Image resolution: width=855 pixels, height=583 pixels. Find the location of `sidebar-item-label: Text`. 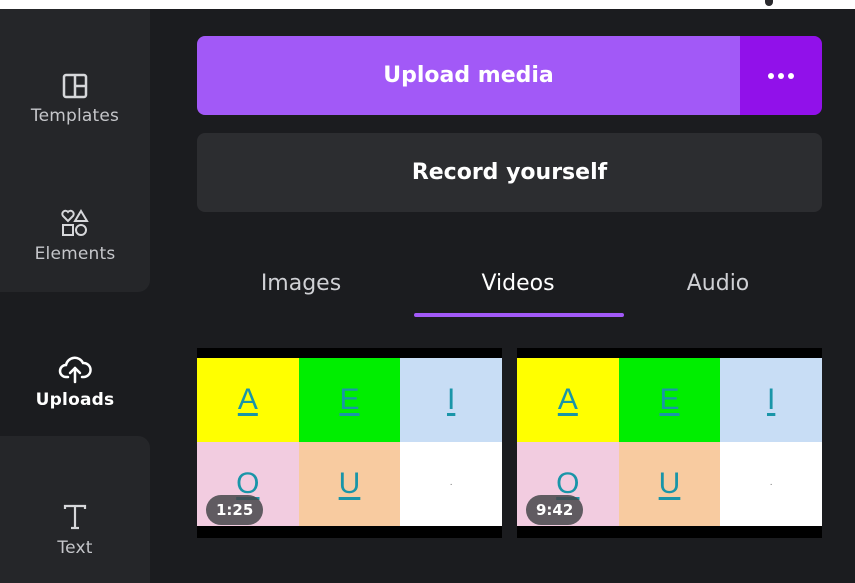

sidebar-item-label: Text is located at coordinates (75, 548).